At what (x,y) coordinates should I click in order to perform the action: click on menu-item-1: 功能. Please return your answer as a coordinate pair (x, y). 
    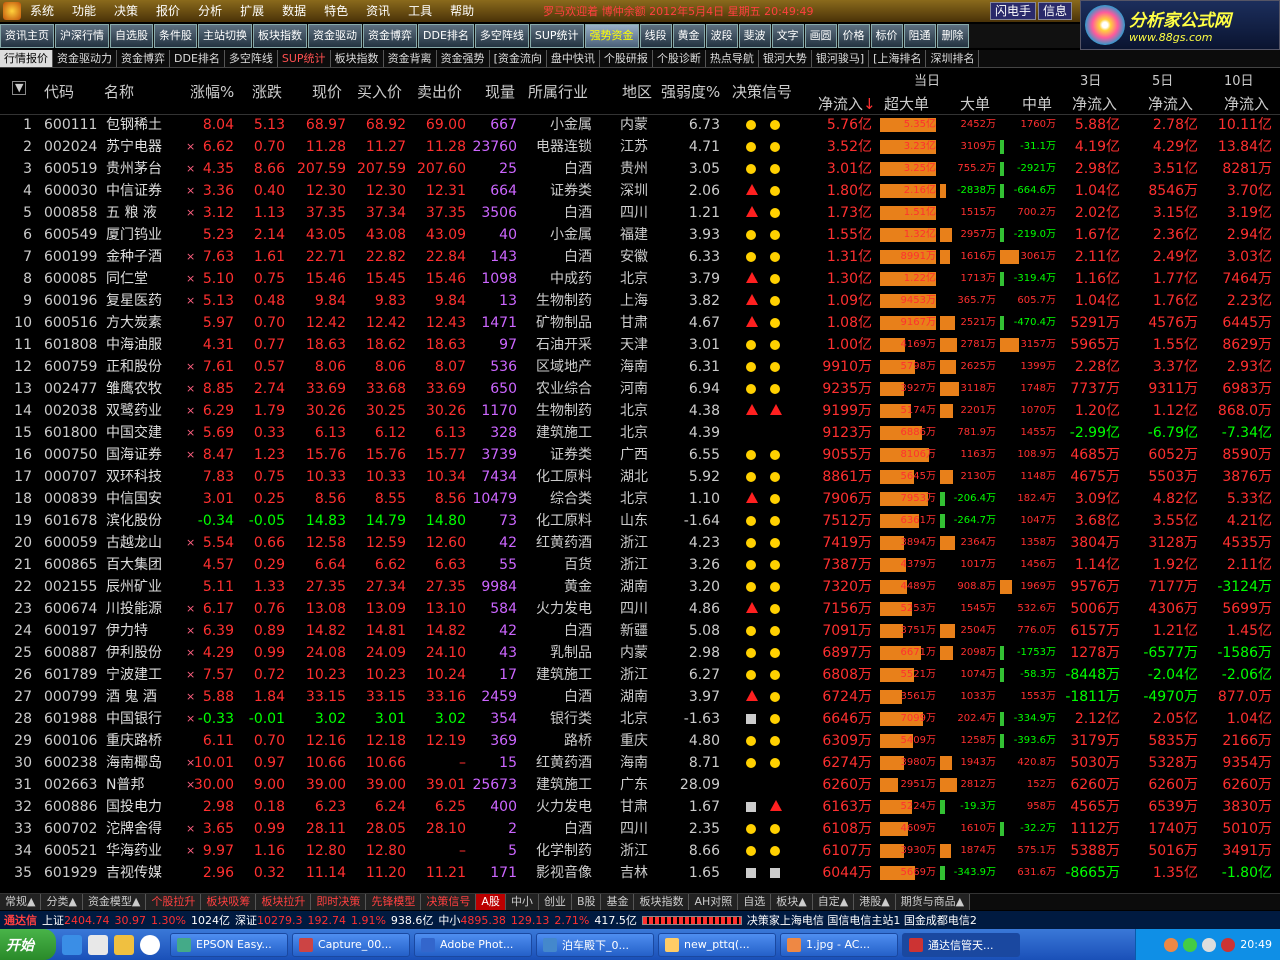
    Looking at the image, I should click on (84, 11).